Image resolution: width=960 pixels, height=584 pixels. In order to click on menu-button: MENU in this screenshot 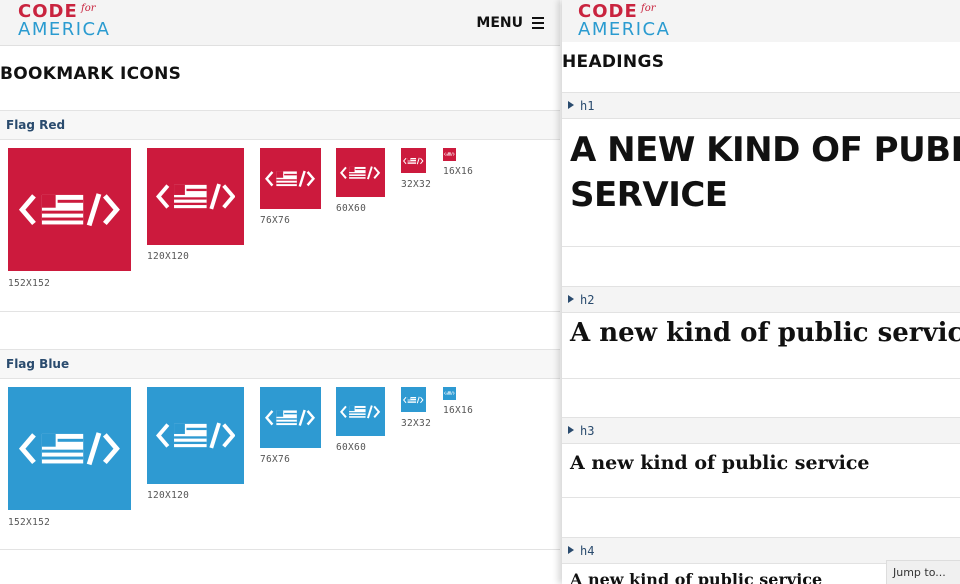, I will do `click(510, 23)`.